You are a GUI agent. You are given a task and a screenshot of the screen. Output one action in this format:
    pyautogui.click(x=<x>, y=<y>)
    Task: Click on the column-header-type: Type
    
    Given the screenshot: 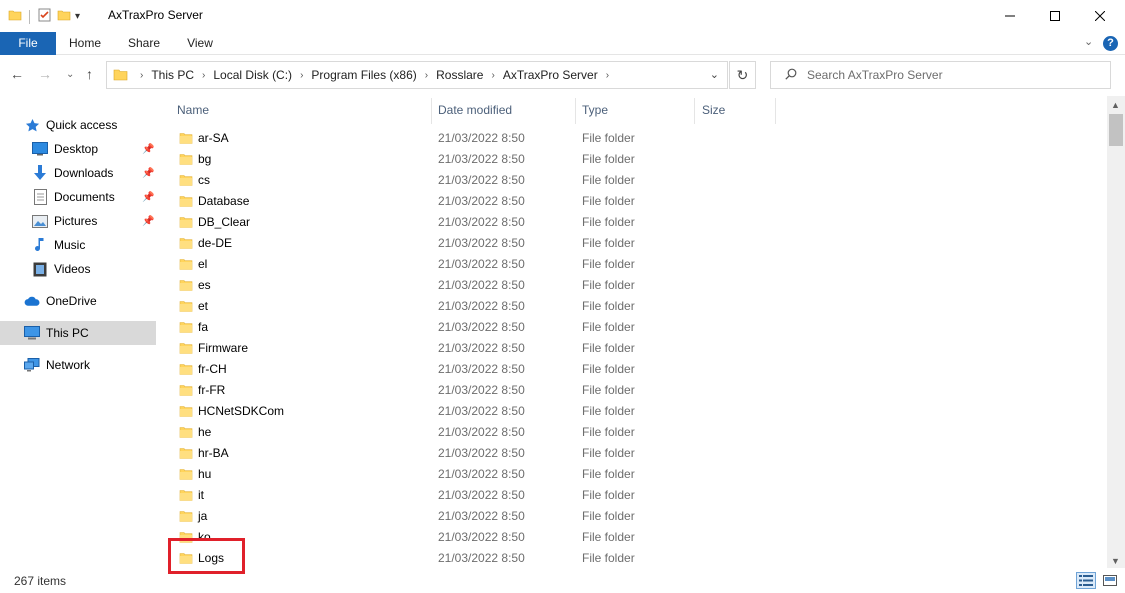 What is the action you would take?
    pyautogui.click(x=595, y=110)
    